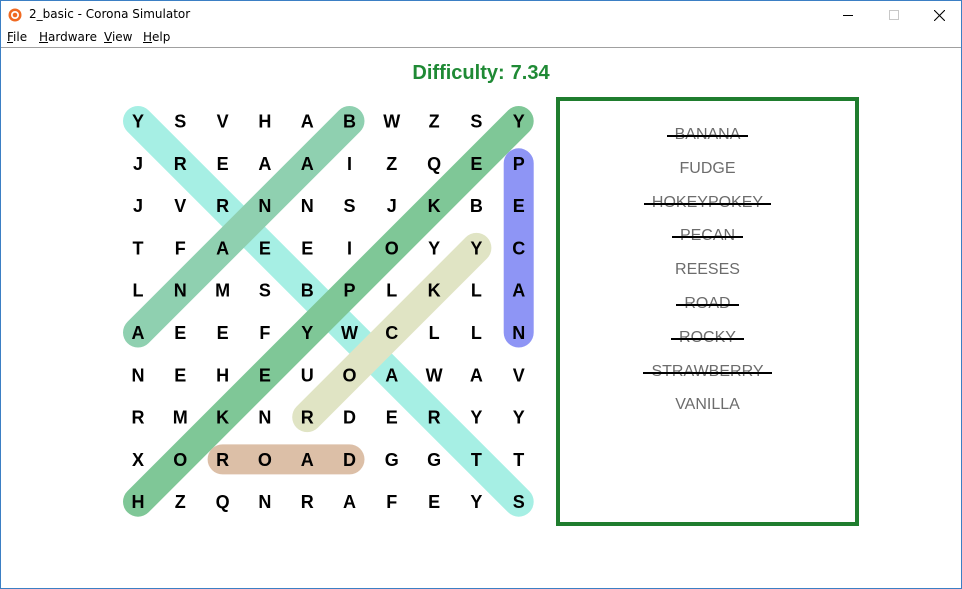  Describe the element at coordinates (307, 375) in the screenshot. I see `grid-letter: U` at that location.